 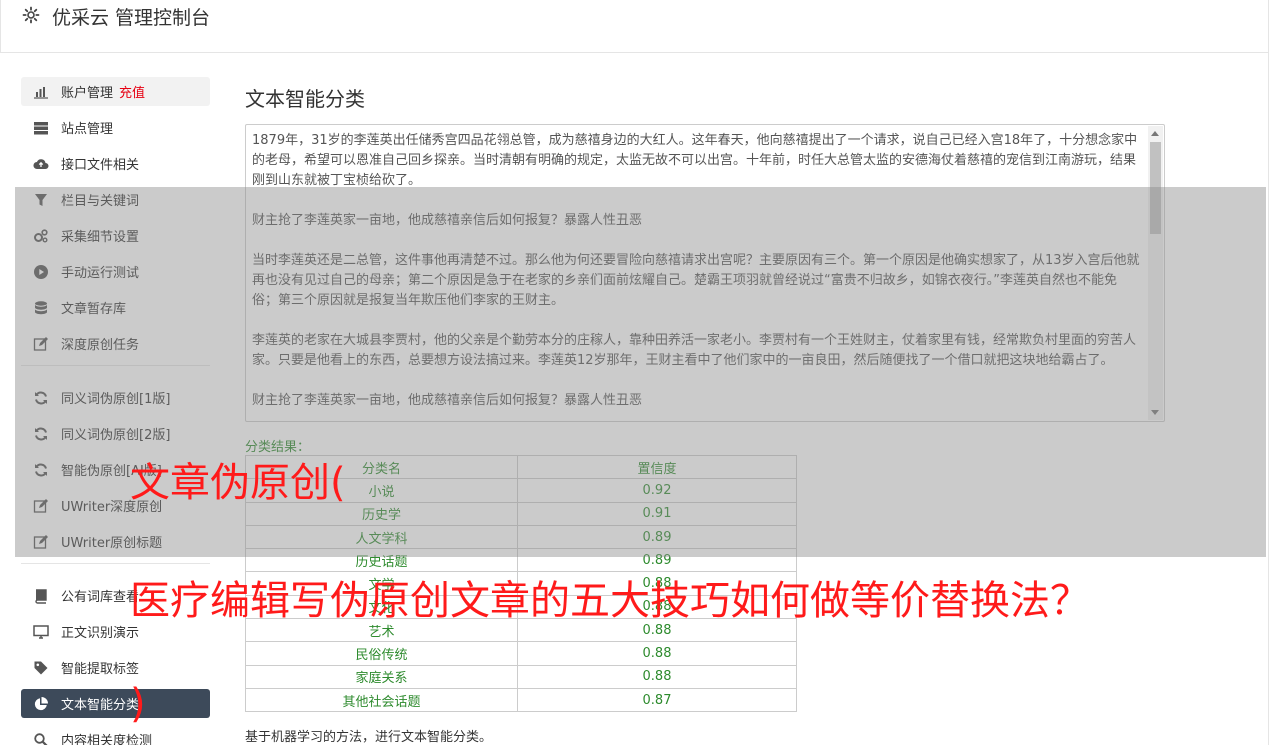 I want to click on sidebar-item-interface-files: 接口文件相关, so click(x=115, y=163).